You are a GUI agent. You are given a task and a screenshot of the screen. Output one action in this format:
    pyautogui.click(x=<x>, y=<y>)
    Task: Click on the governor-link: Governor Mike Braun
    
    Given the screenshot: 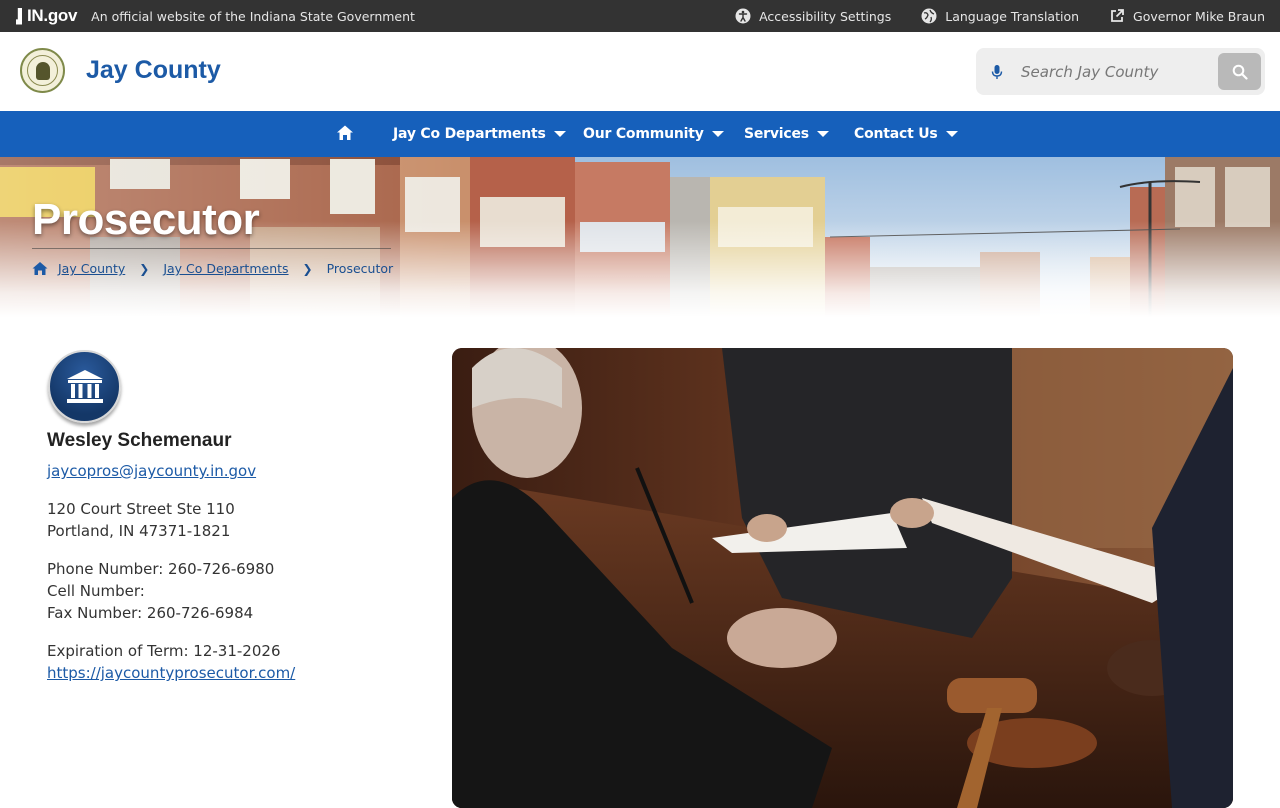 What is the action you would take?
    pyautogui.click(x=1187, y=16)
    